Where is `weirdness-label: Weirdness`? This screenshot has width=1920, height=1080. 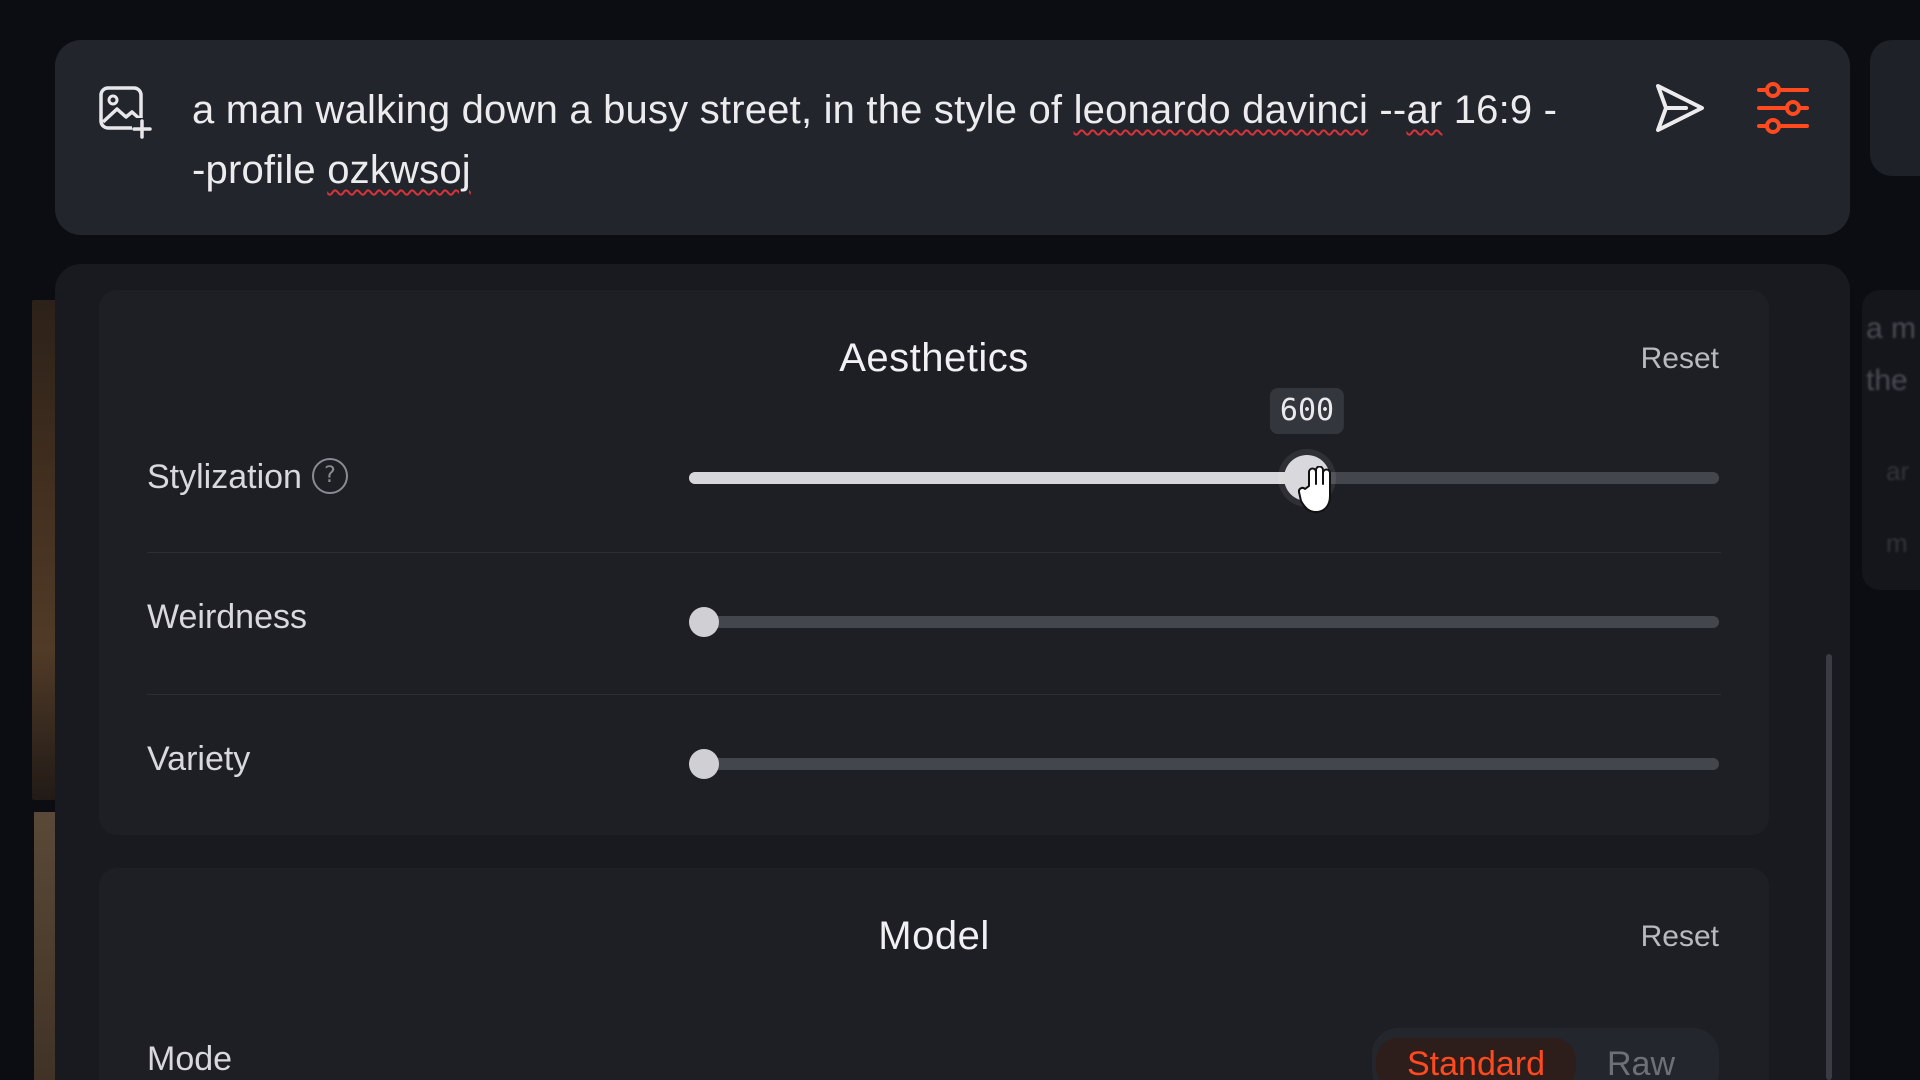 weirdness-label: Weirdness is located at coordinates (227, 617).